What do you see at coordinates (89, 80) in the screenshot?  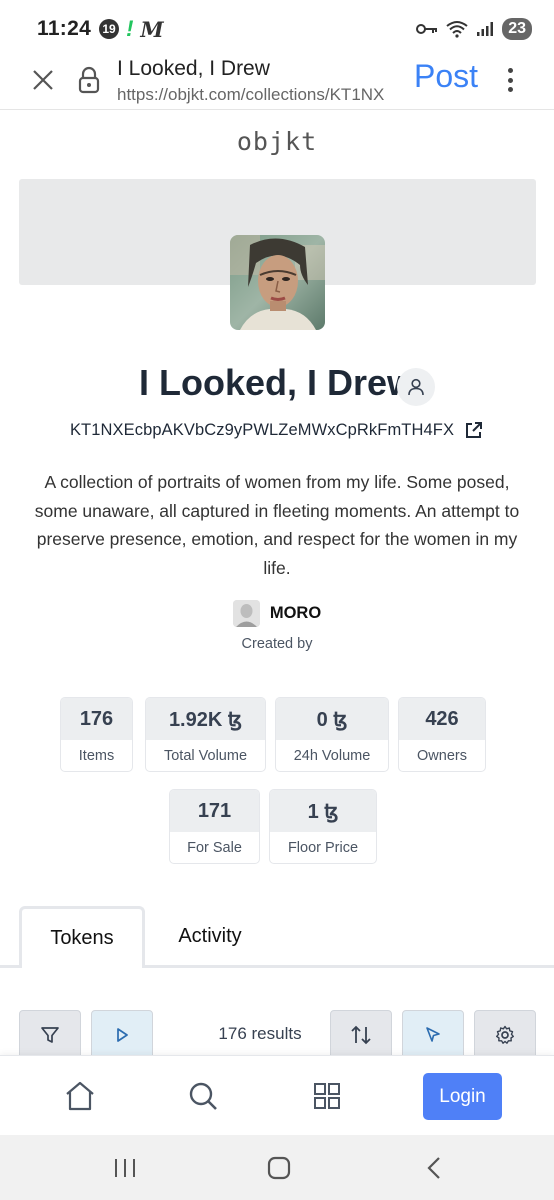 I see `lock-icon` at bounding box center [89, 80].